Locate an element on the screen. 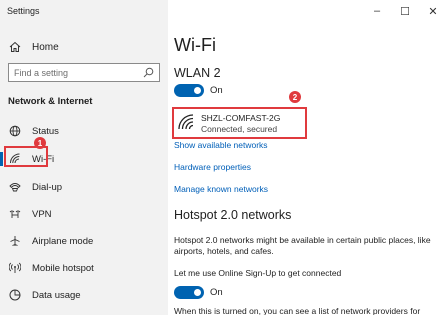  sidebar-item-dialup: Dial-up is located at coordinates (35, 187).